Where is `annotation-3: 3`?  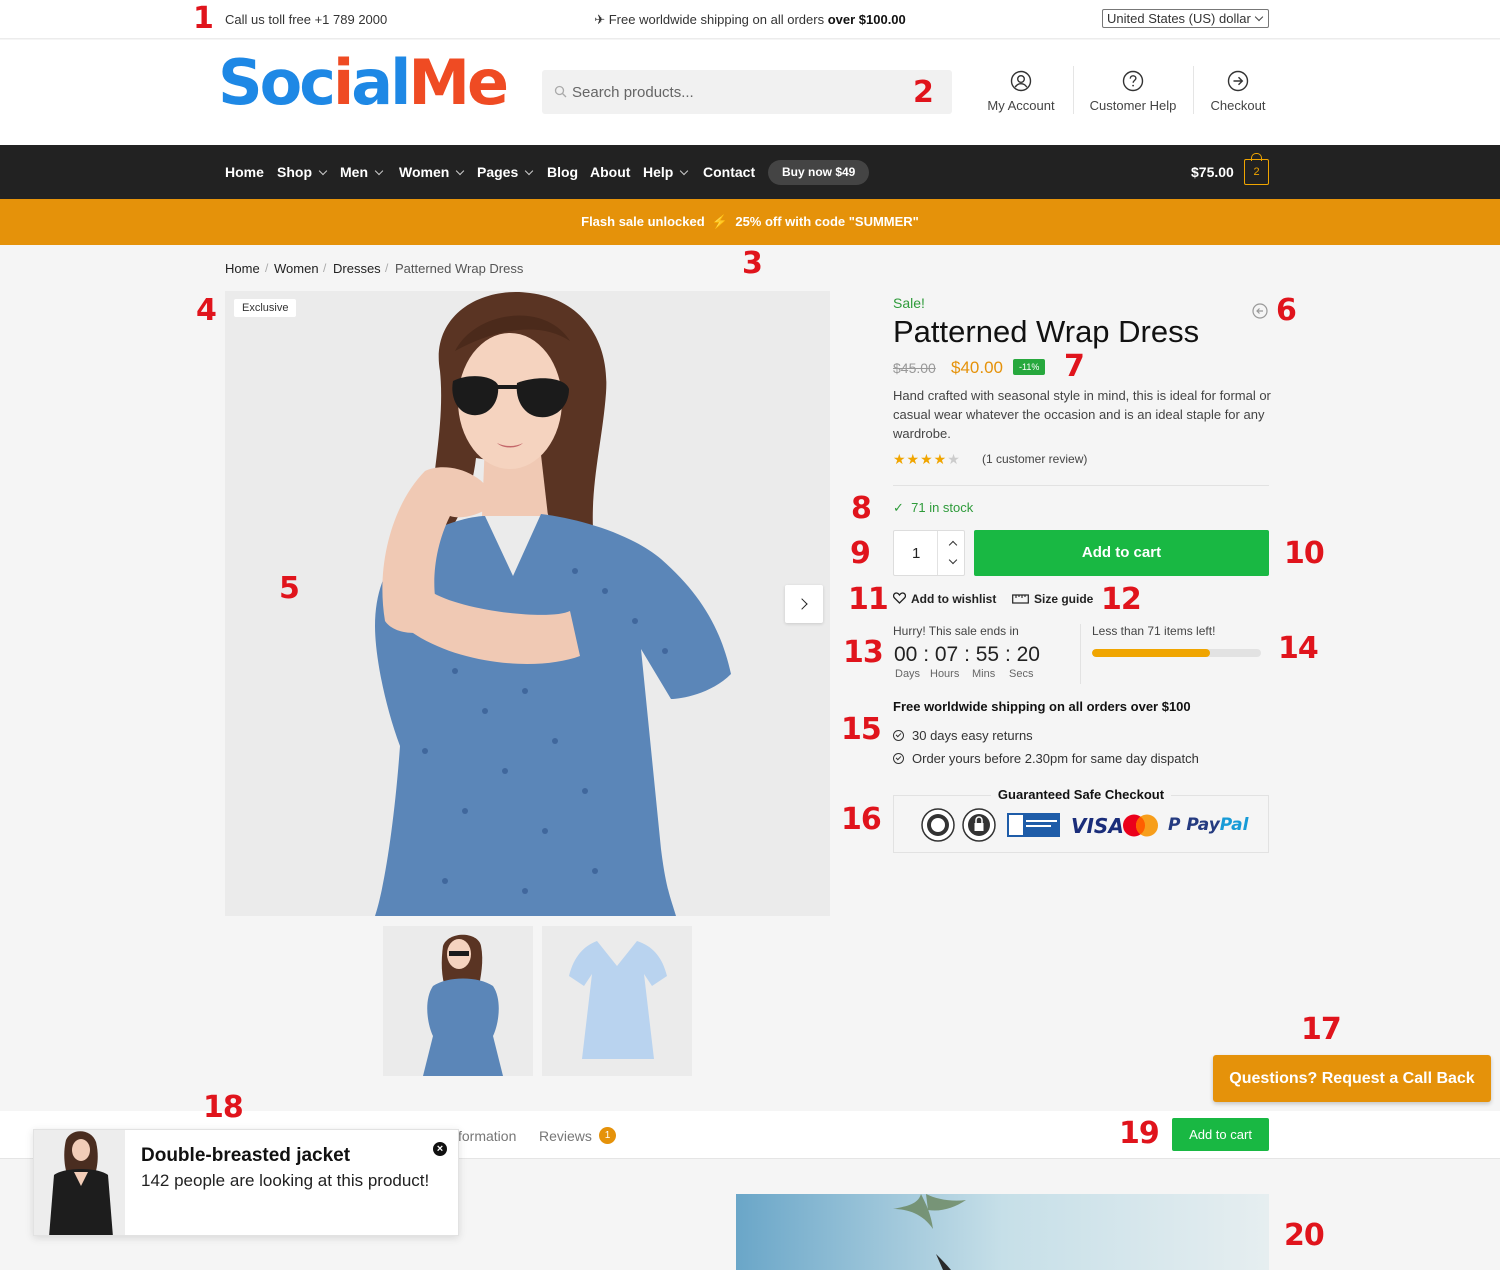 annotation-3: 3 is located at coordinates (752, 263).